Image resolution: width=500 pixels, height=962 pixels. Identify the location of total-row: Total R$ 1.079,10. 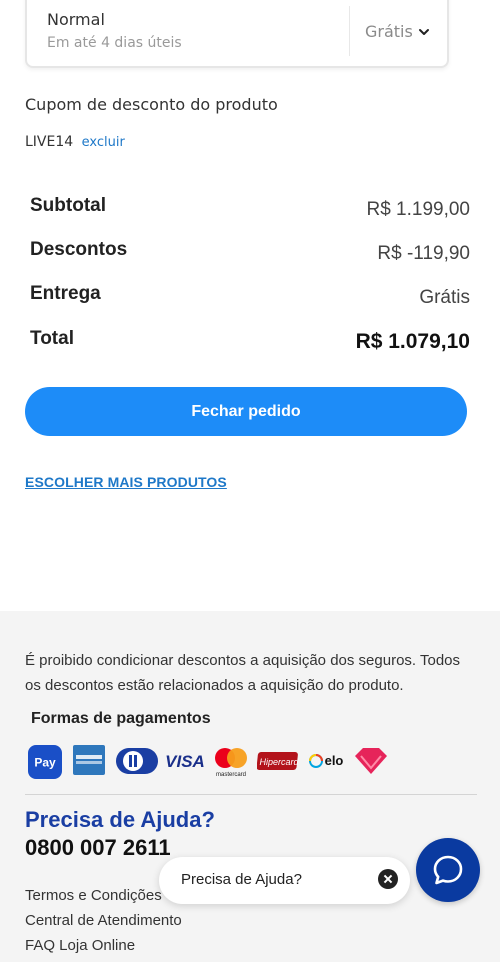
(250, 339).